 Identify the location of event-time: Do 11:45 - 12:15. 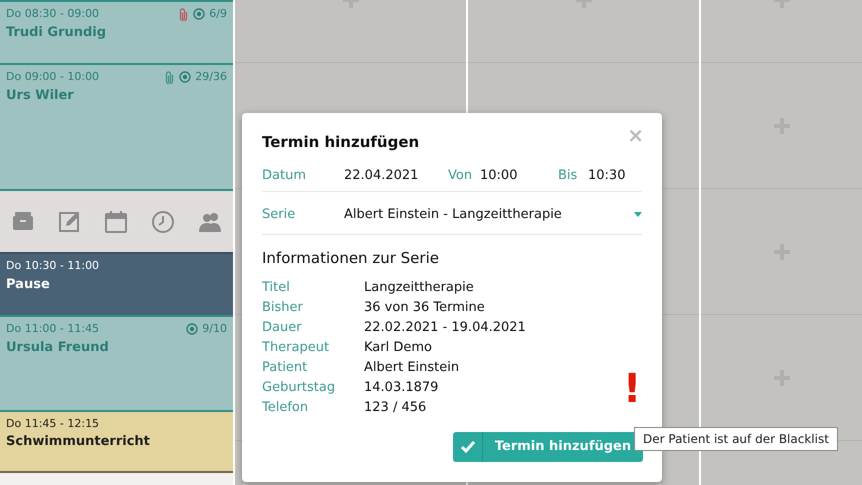
(53, 424).